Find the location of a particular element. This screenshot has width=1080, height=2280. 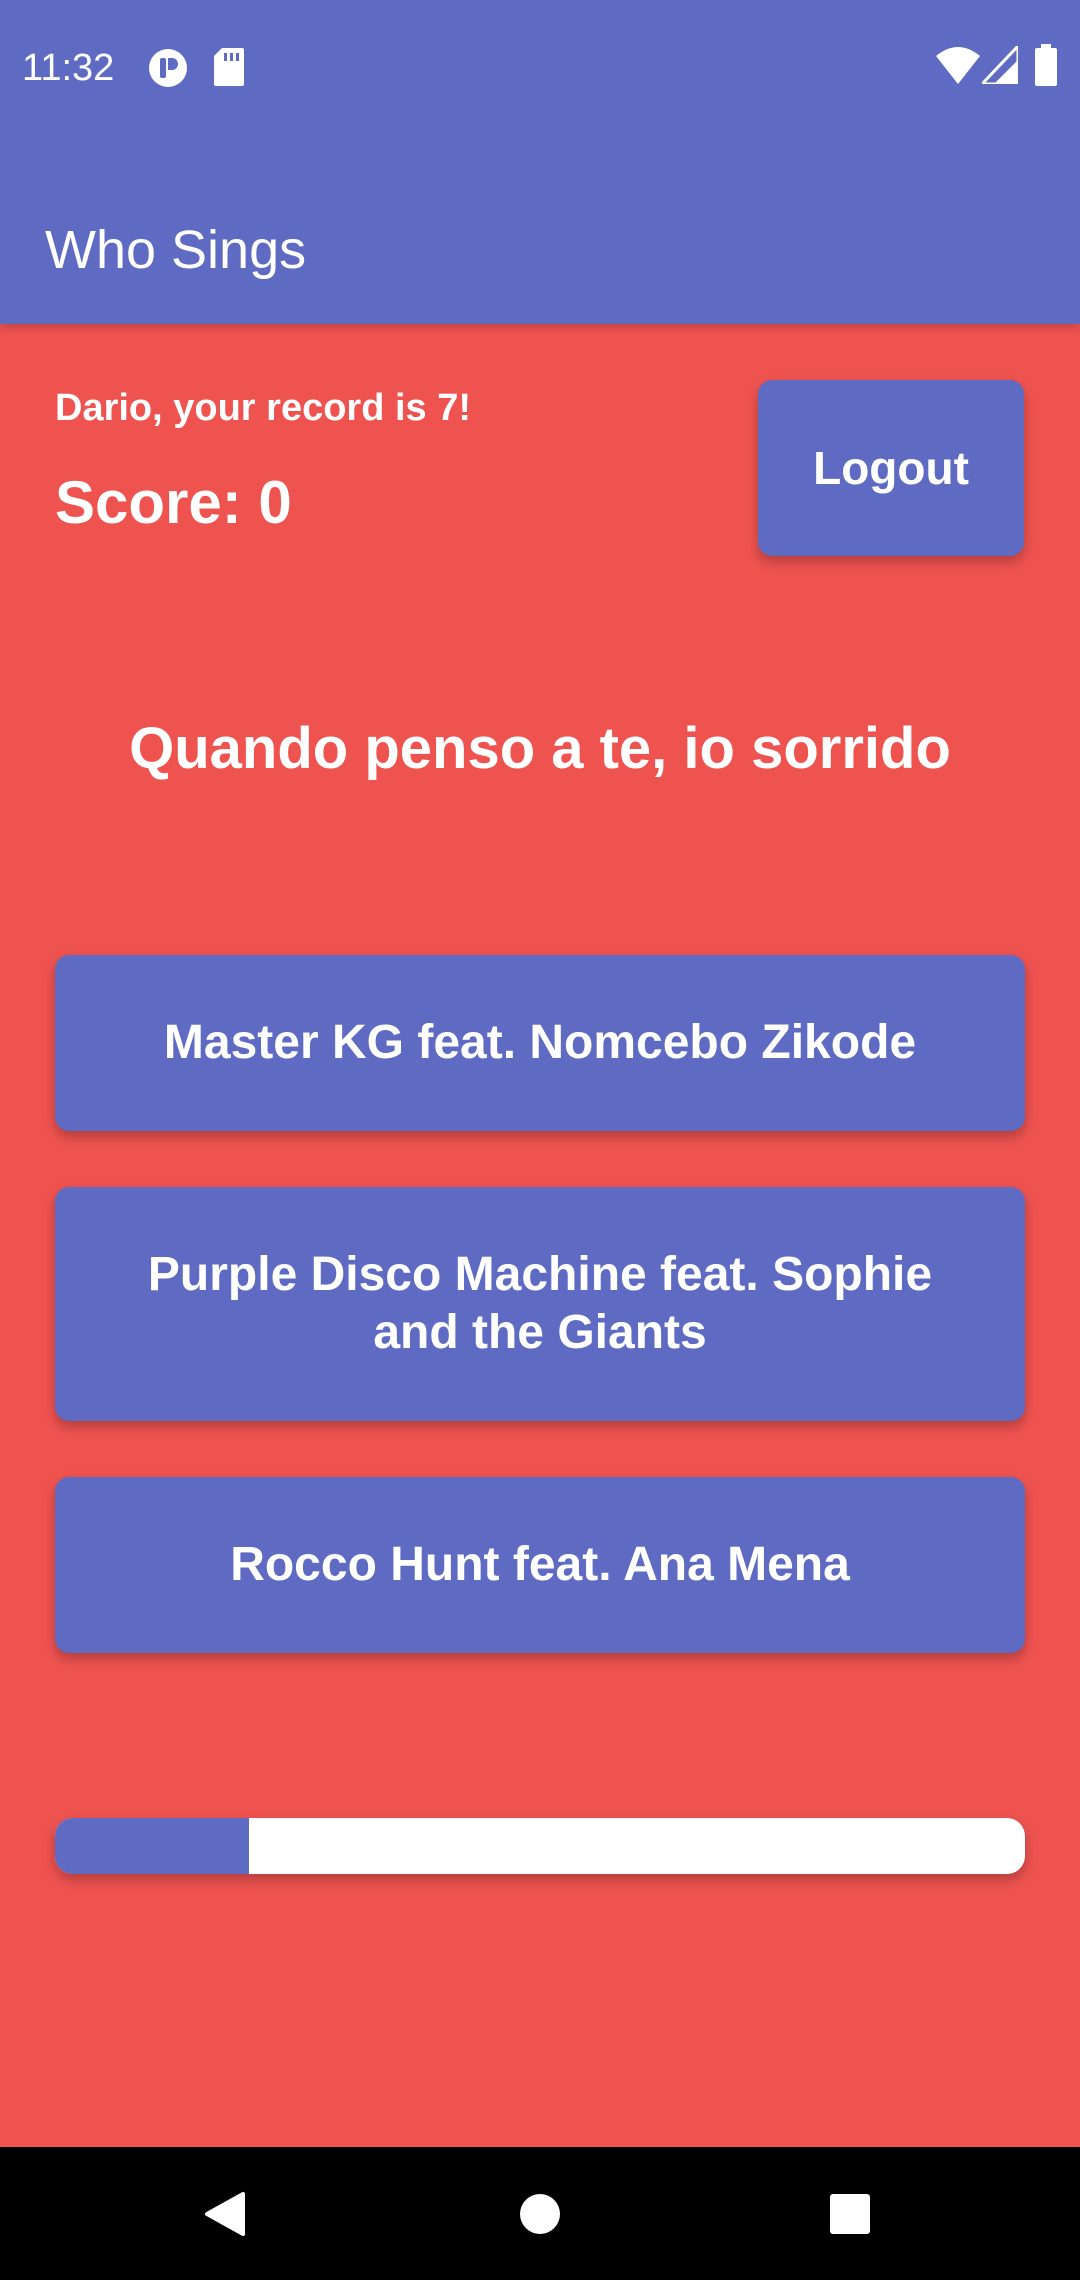

back-icon is located at coordinates (225, 2213).